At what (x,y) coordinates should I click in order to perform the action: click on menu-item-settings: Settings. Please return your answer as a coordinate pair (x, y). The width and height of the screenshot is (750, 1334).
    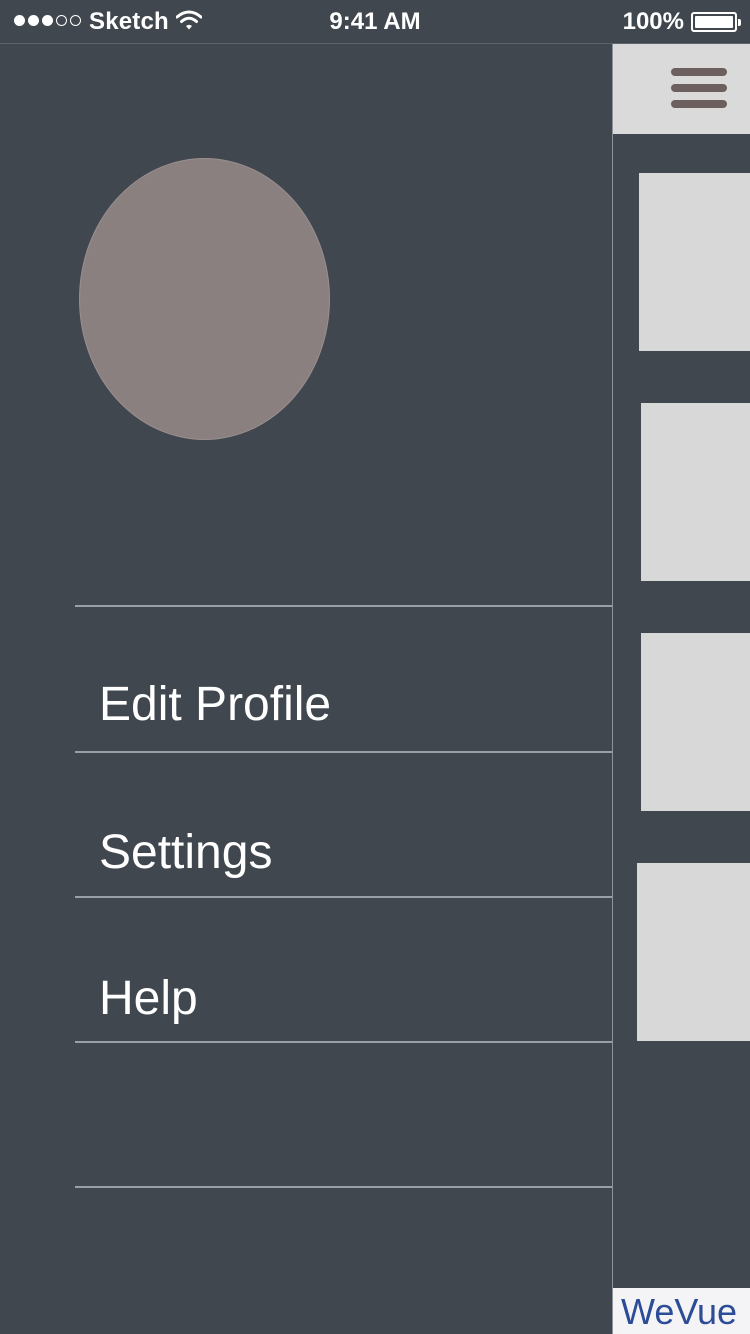
    Looking at the image, I should click on (343, 825).